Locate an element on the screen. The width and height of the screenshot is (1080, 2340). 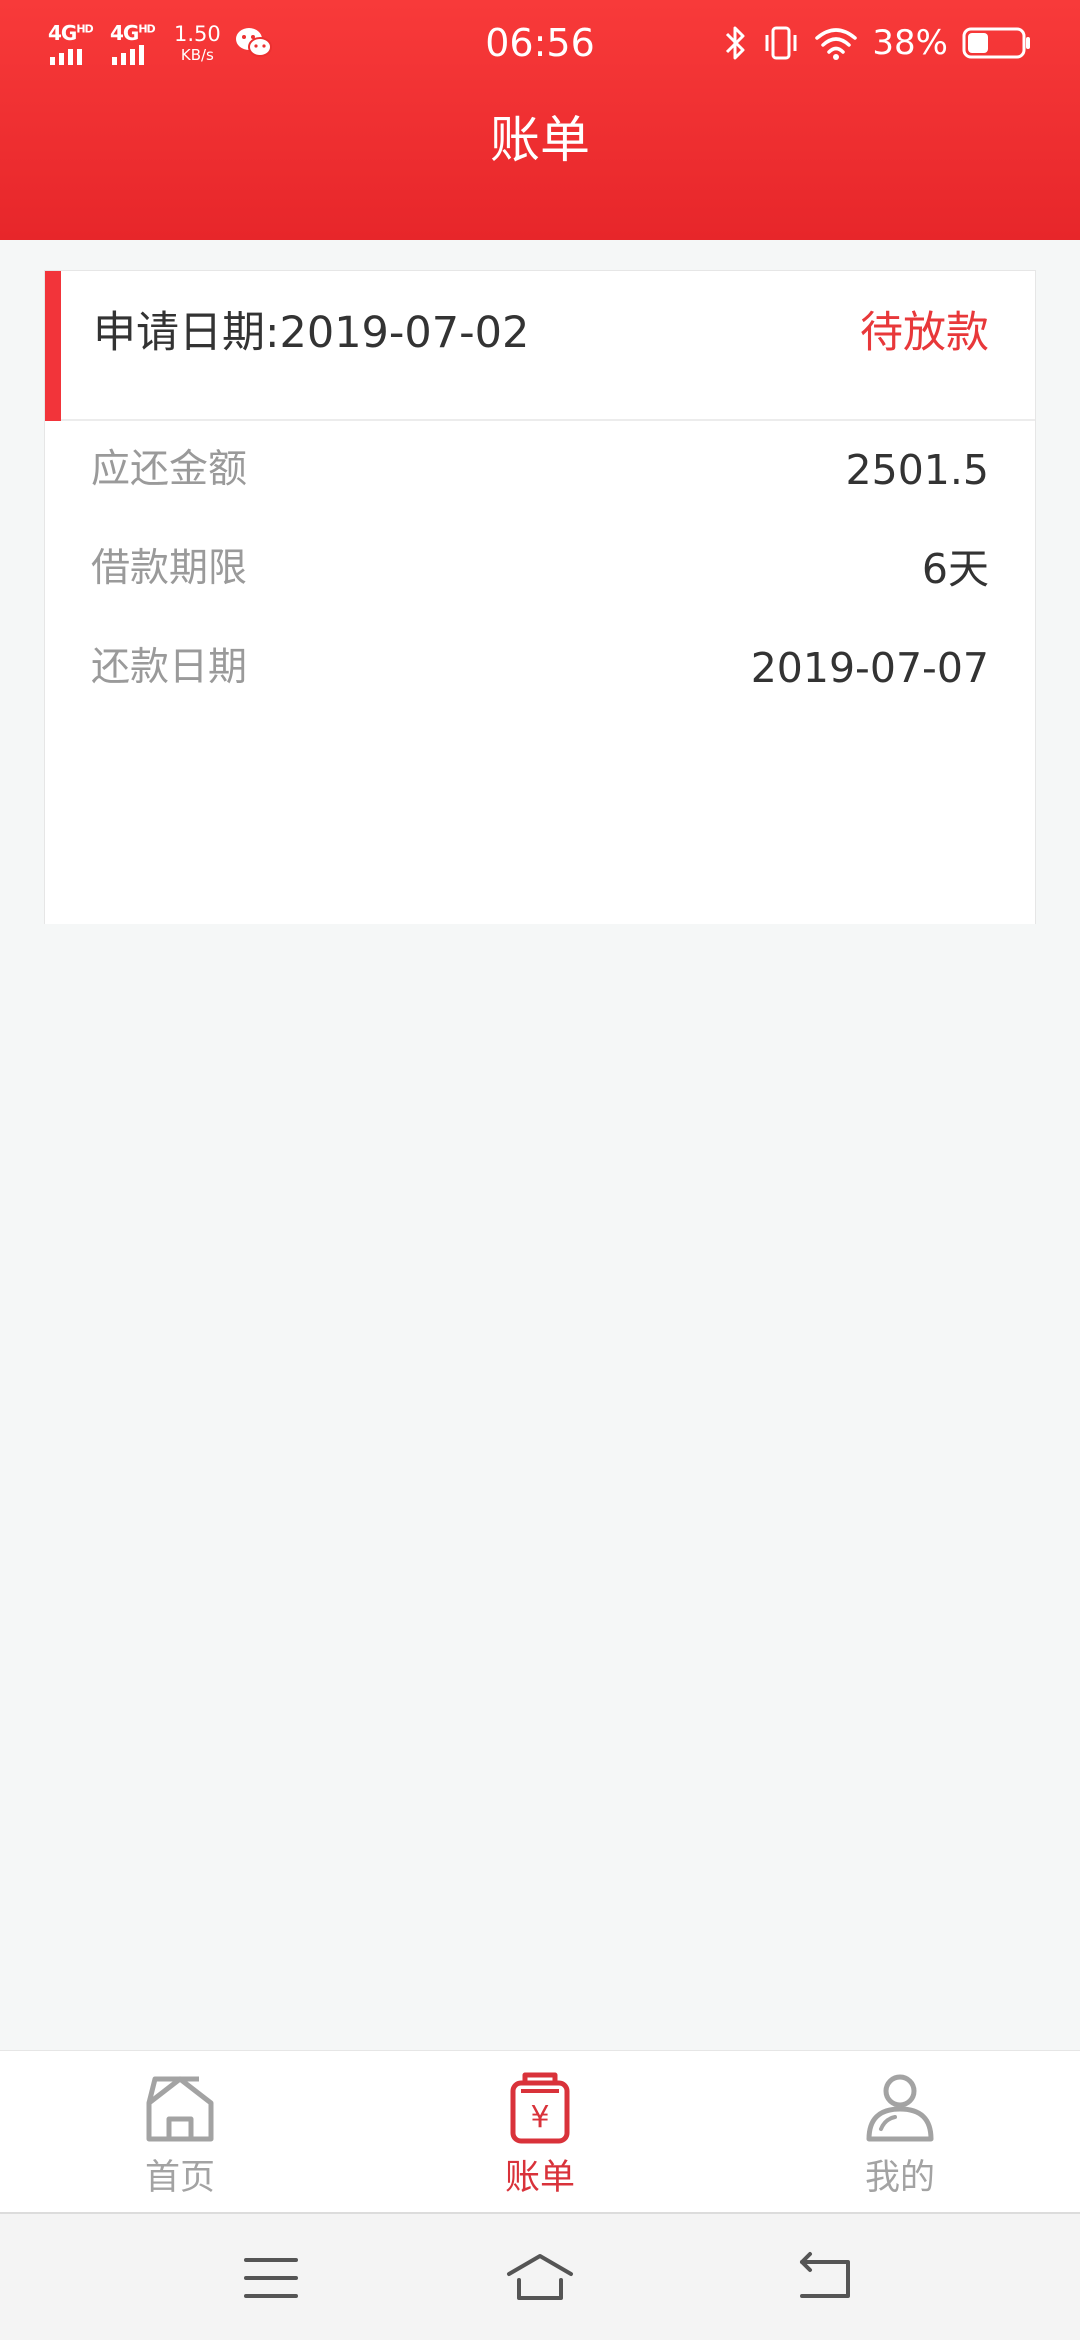
due-date-label: 还款日期 is located at coordinates (169, 667).